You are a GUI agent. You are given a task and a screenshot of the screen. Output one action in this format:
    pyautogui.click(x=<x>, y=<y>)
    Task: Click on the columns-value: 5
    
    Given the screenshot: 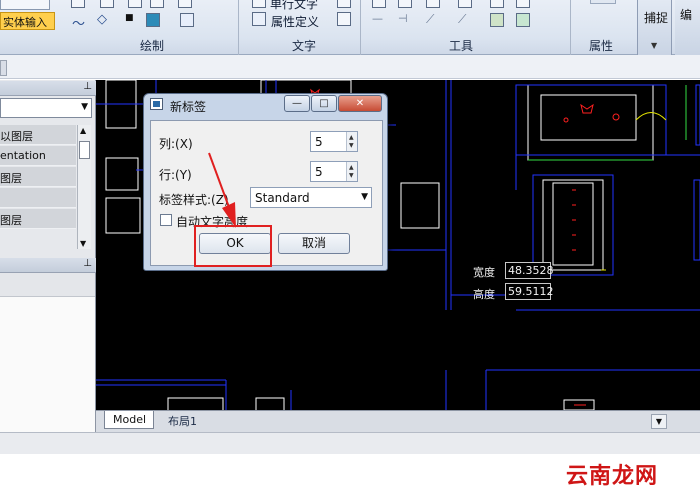 What is the action you would take?
    pyautogui.click(x=319, y=142)
    